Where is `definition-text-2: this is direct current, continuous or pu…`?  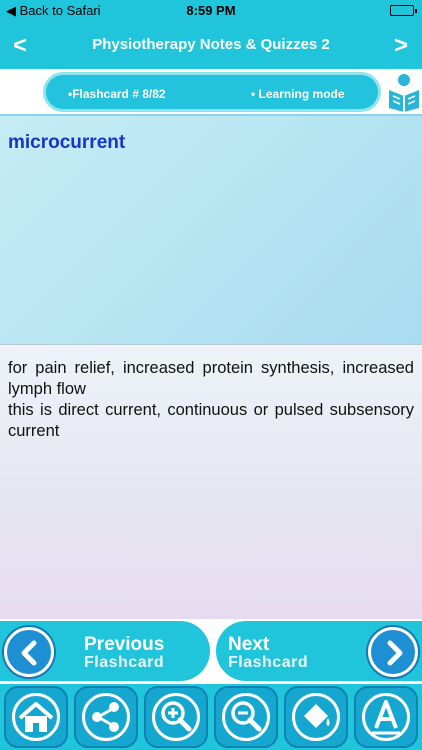 definition-text-2: this is direct current, continuous or pu… is located at coordinates (211, 420).